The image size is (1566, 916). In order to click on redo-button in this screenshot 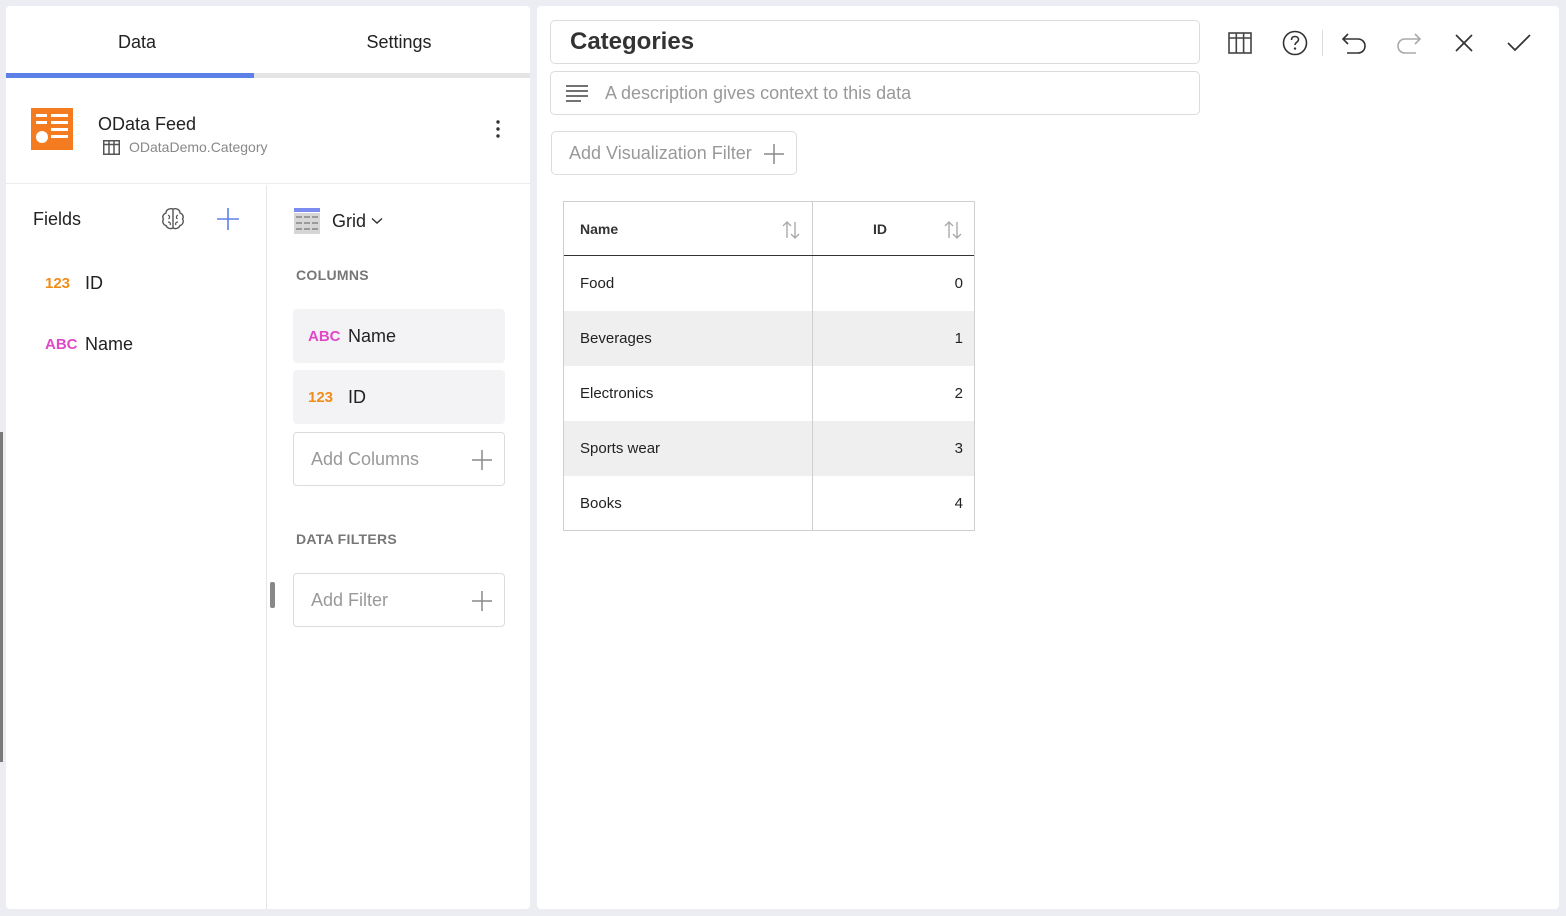, I will do `click(1409, 43)`.